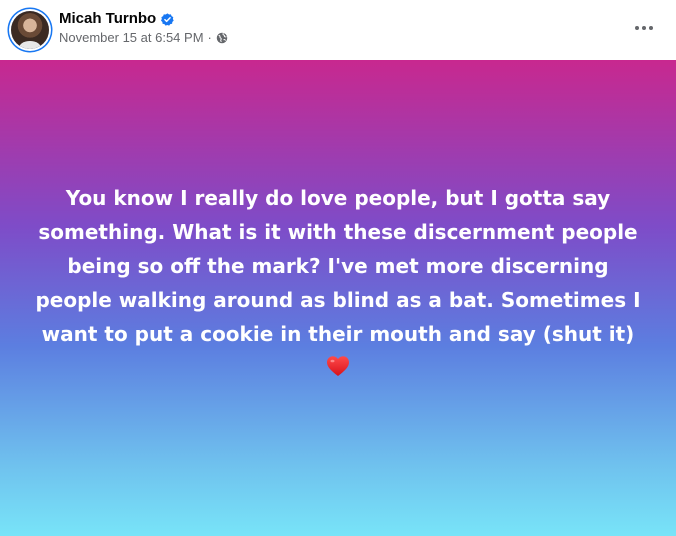 The image size is (676, 536). What do you see at coordinates (131, 38) in the screenshot?
I see `post-timestamp: November 15 at 6:54 PM` at bounding box center [131, 38].